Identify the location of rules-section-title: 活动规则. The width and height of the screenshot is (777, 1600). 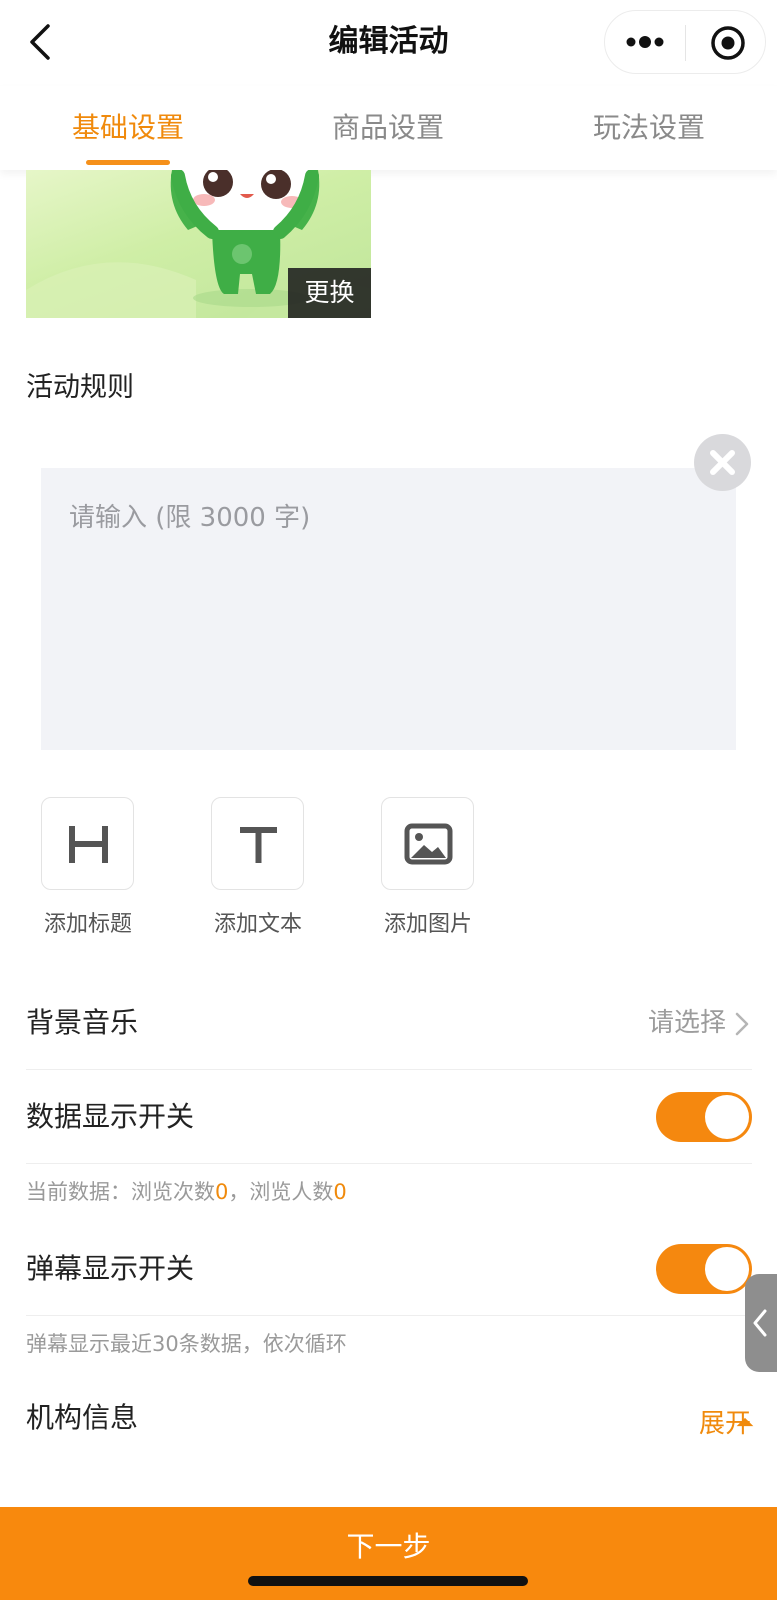
(80, 387).